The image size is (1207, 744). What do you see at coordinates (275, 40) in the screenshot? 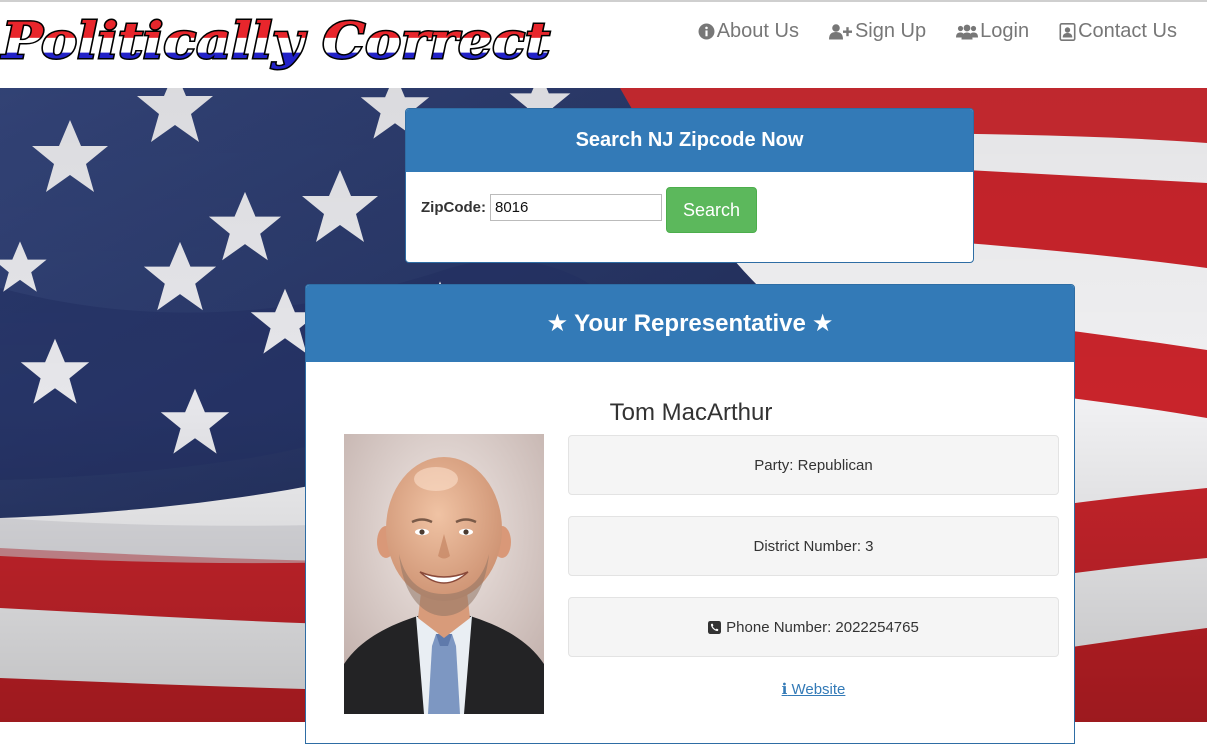
I see `svg-text: Politically Correct` at bounding box center [275, 40].